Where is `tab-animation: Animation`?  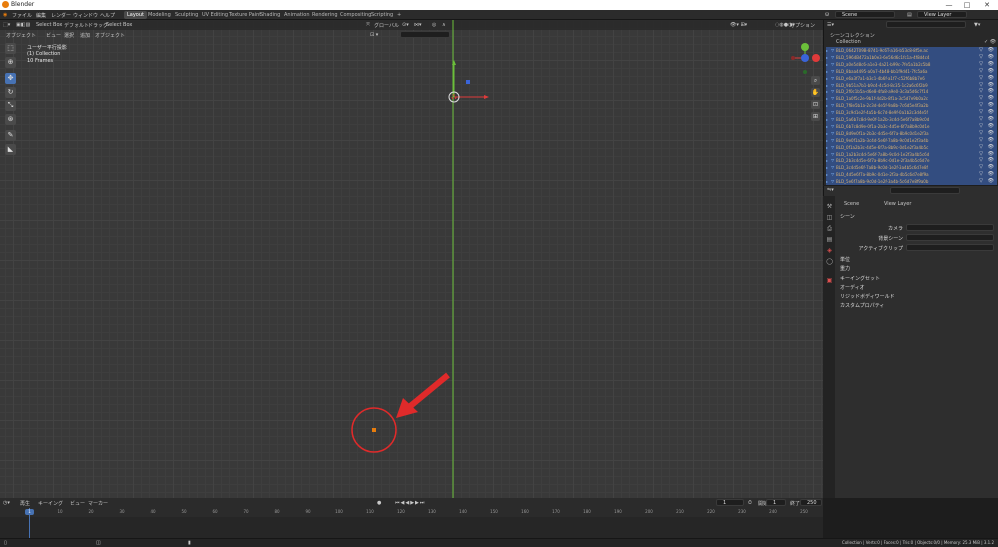
tab-animation: Animation is located at coordinates (297, 15).